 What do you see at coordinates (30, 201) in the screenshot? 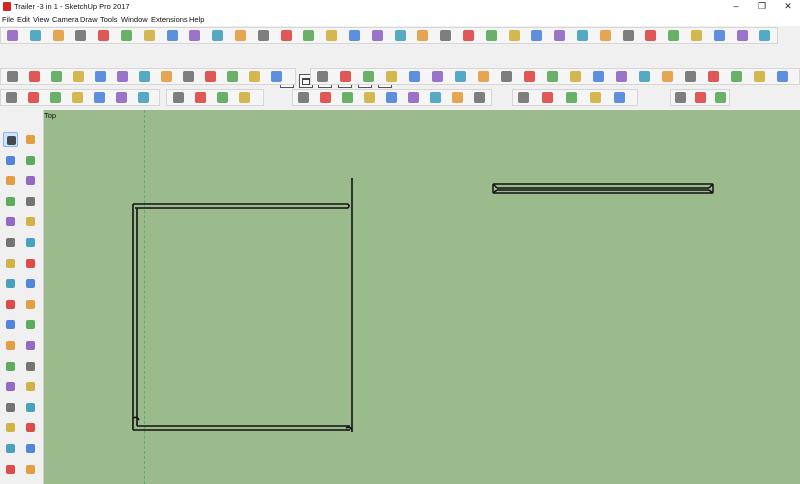
I see `rotated-rectangle-icon` at bounding box center [30, 201].